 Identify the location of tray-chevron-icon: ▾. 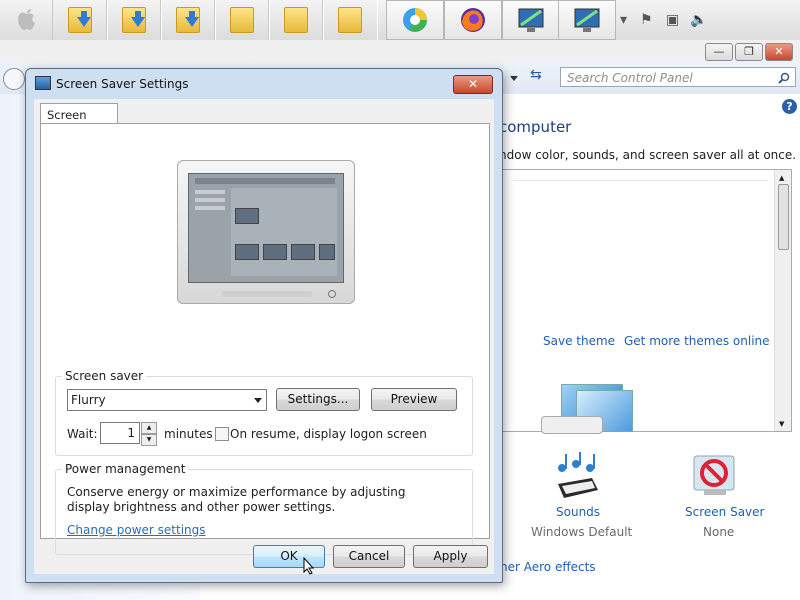
(623, 20).